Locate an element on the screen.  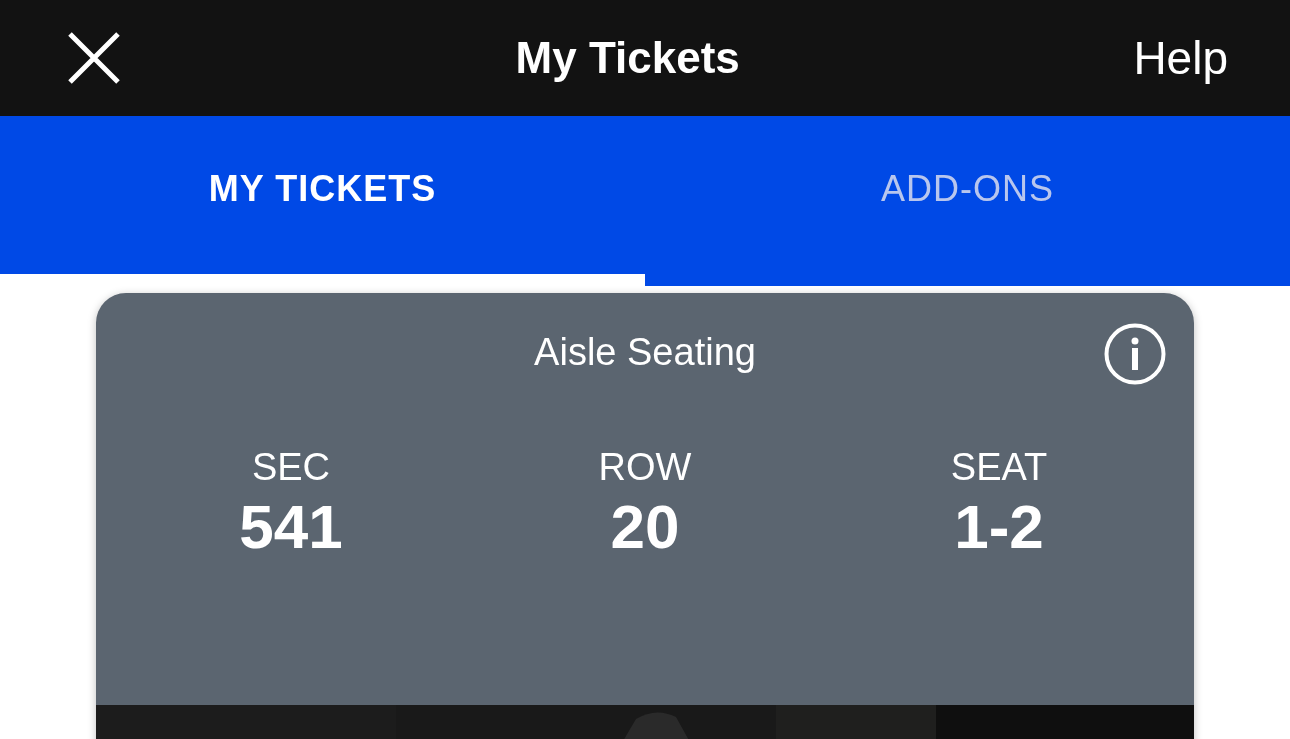
help-link: Help is located at coordinates (1180, 58).